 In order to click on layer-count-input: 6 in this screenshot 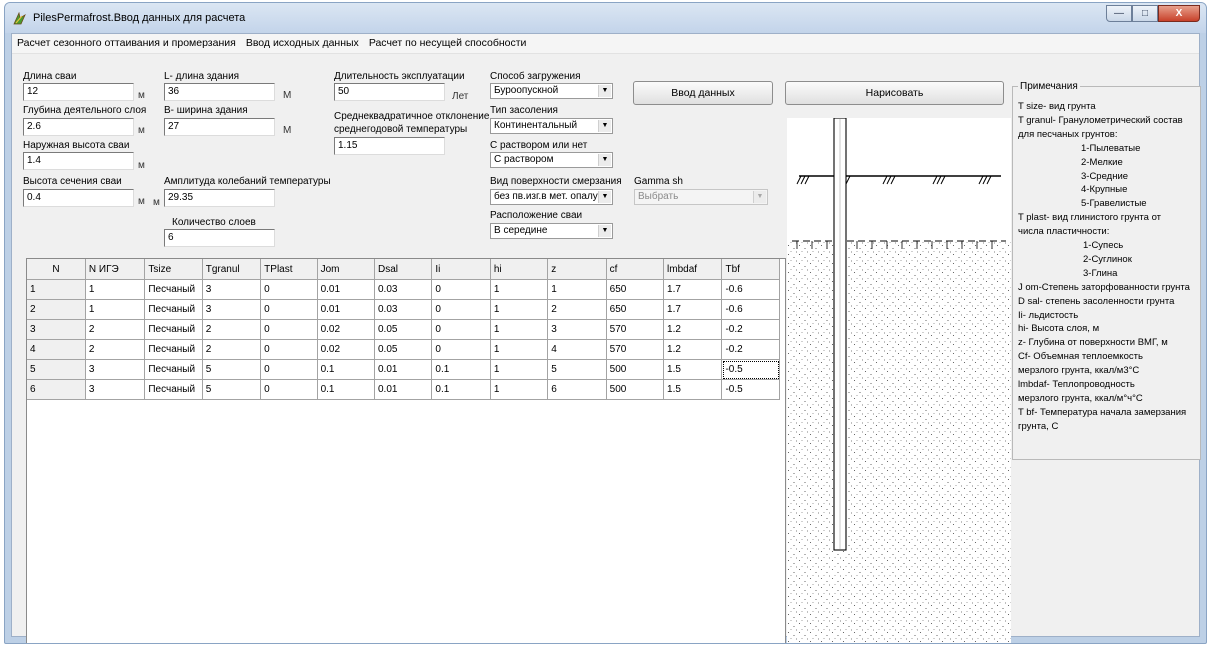, I will do `click(219, 238)`.